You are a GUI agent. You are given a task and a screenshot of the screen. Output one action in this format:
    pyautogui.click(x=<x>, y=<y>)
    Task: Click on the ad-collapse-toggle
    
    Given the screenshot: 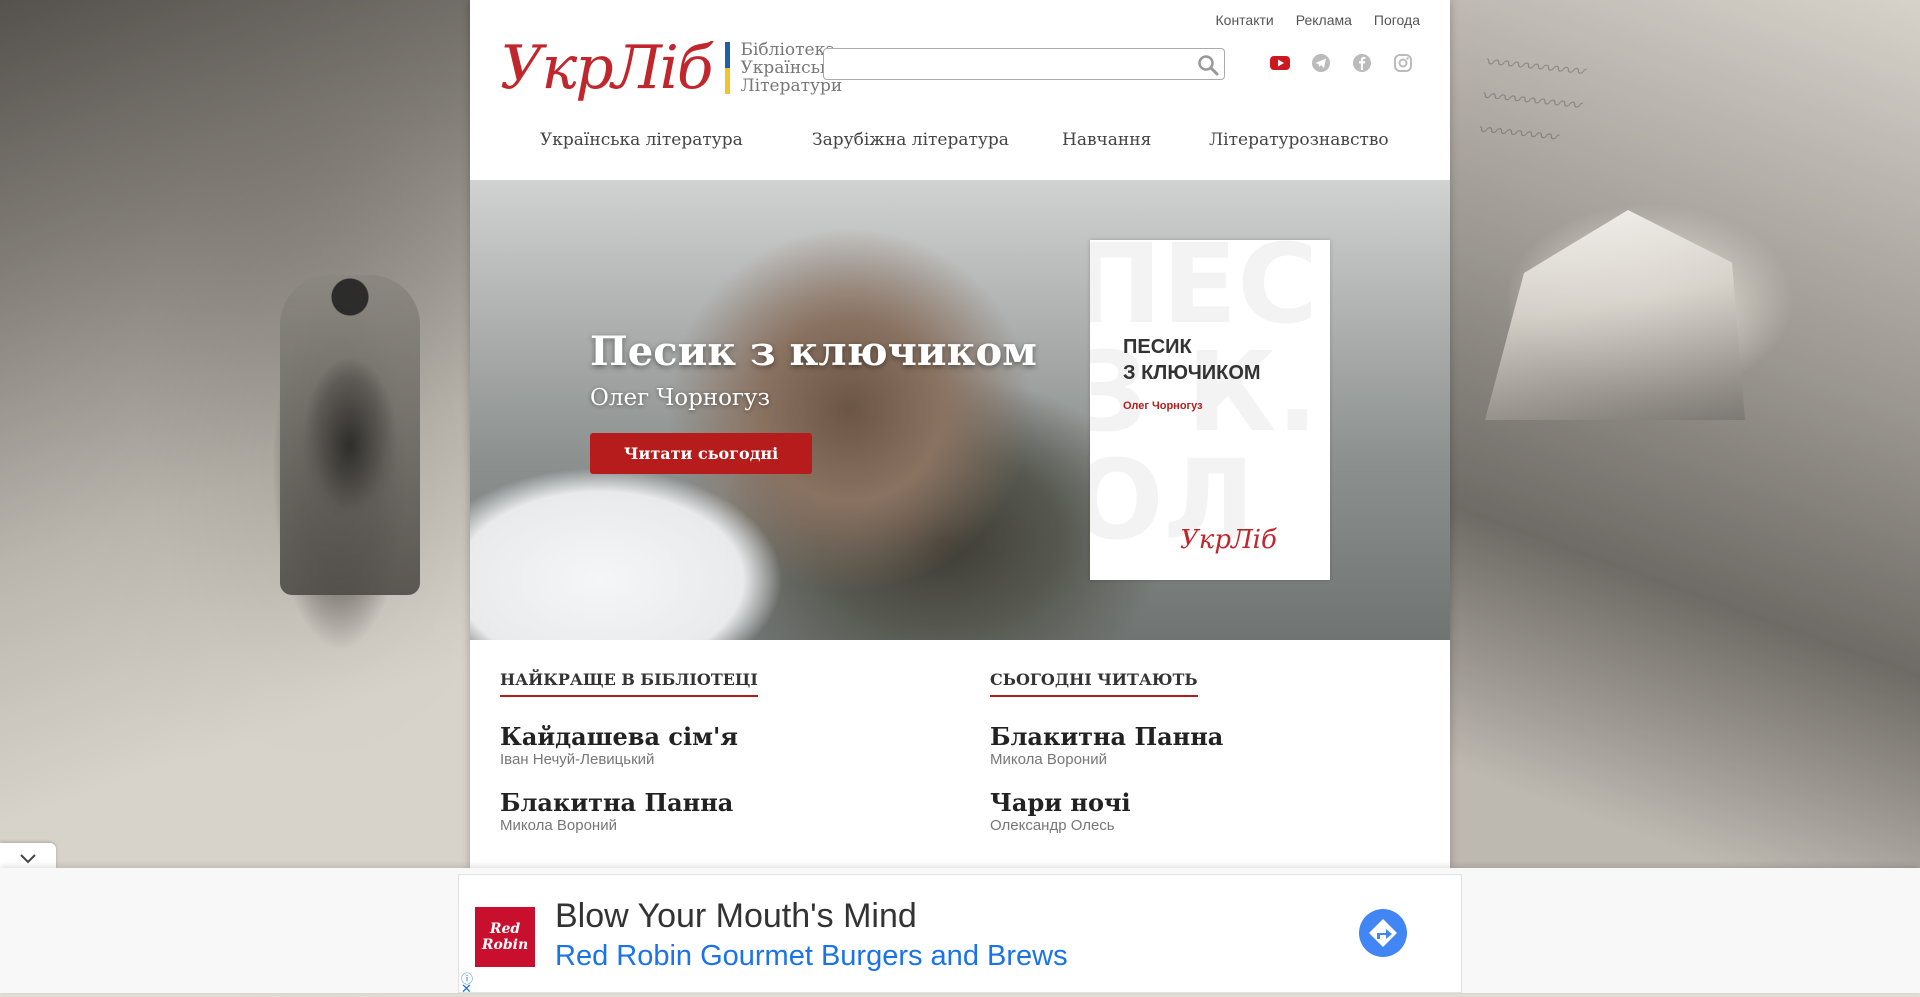 What is the action you would take?
    pyautogui.click(x=28, y=856)
    